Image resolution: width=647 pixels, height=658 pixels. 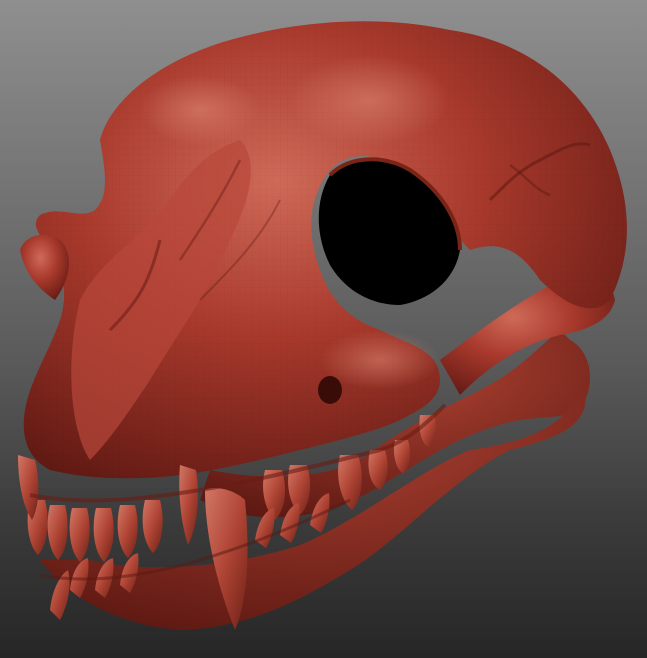 What do you see at coordinates (28, 487) in the screenshot?
I see `left-canine` at bounding box center [28, 487].